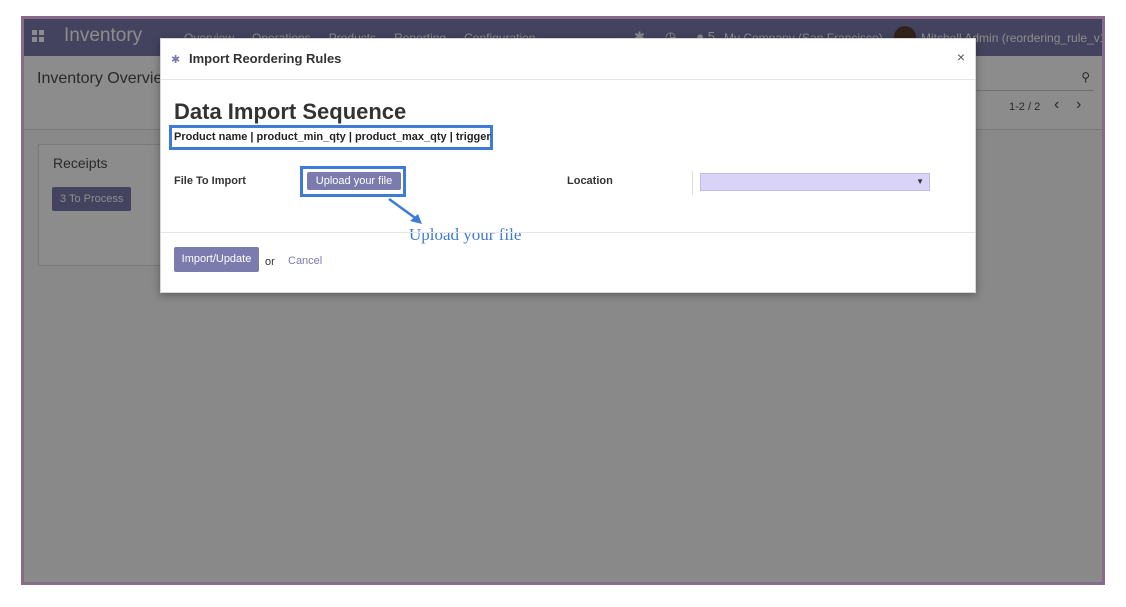 The height and width of the screenshot is (607, 1126). What do you see at coordinates (210, 181) in the screenshot?
I see `file-to-import-label: File To Import` at bounding box center [210, 181].